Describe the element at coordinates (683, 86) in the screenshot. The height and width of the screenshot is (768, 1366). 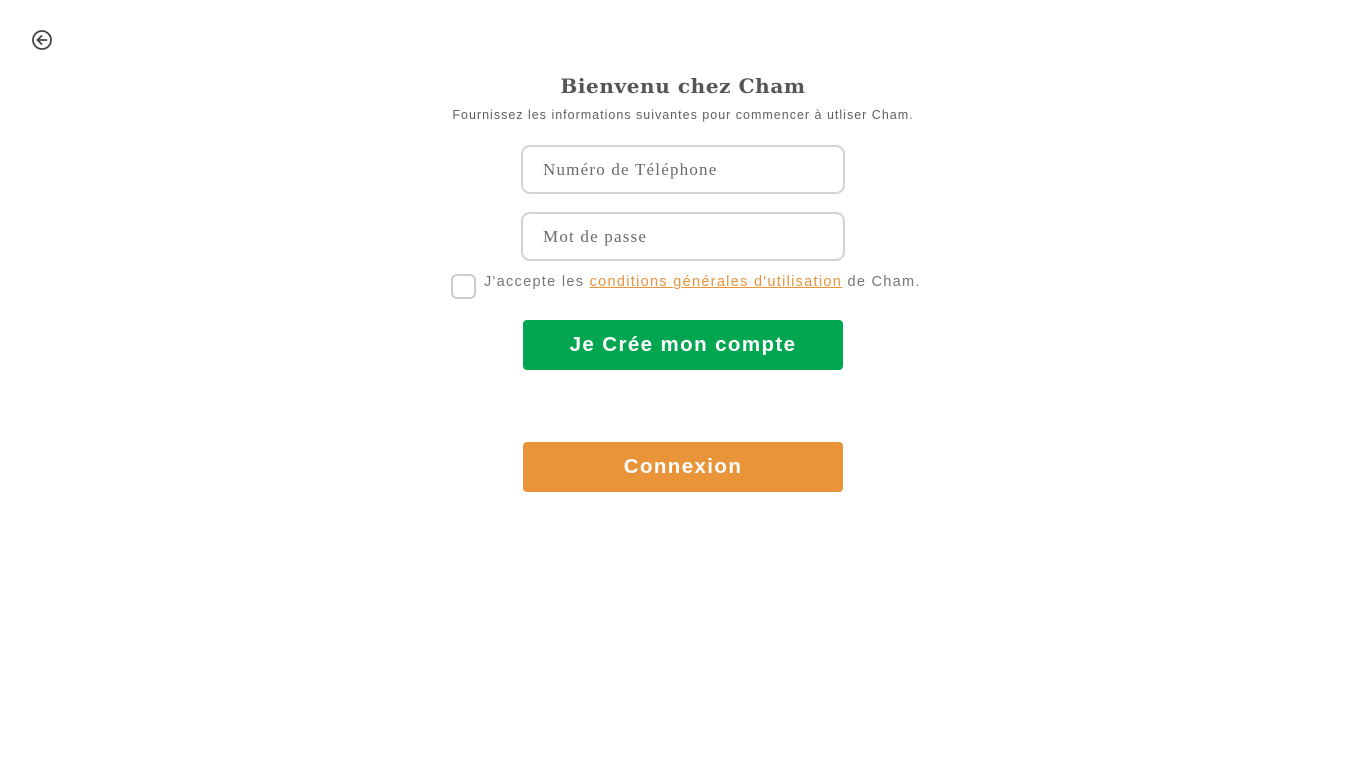
I see `page-title: Bienvenu chez Cham` at that location.